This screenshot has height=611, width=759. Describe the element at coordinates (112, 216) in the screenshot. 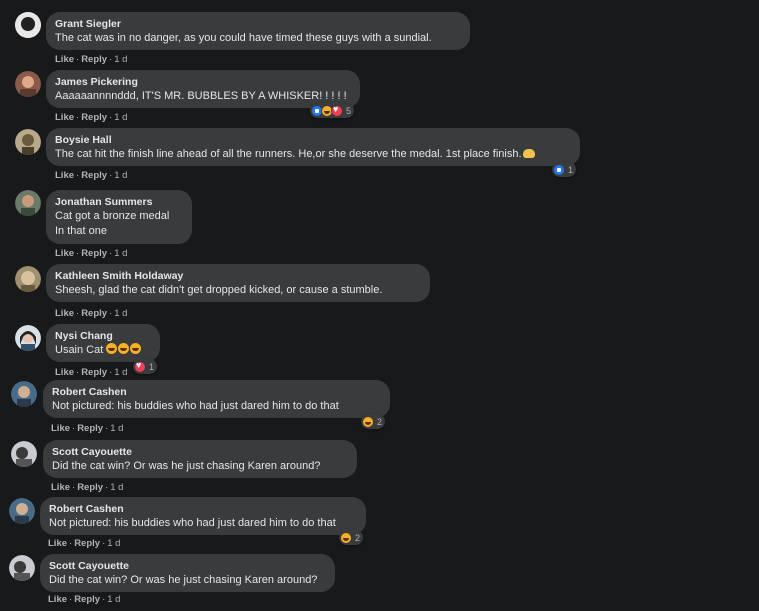

I see `comment-text: Cat got a bronze medal` at that location.